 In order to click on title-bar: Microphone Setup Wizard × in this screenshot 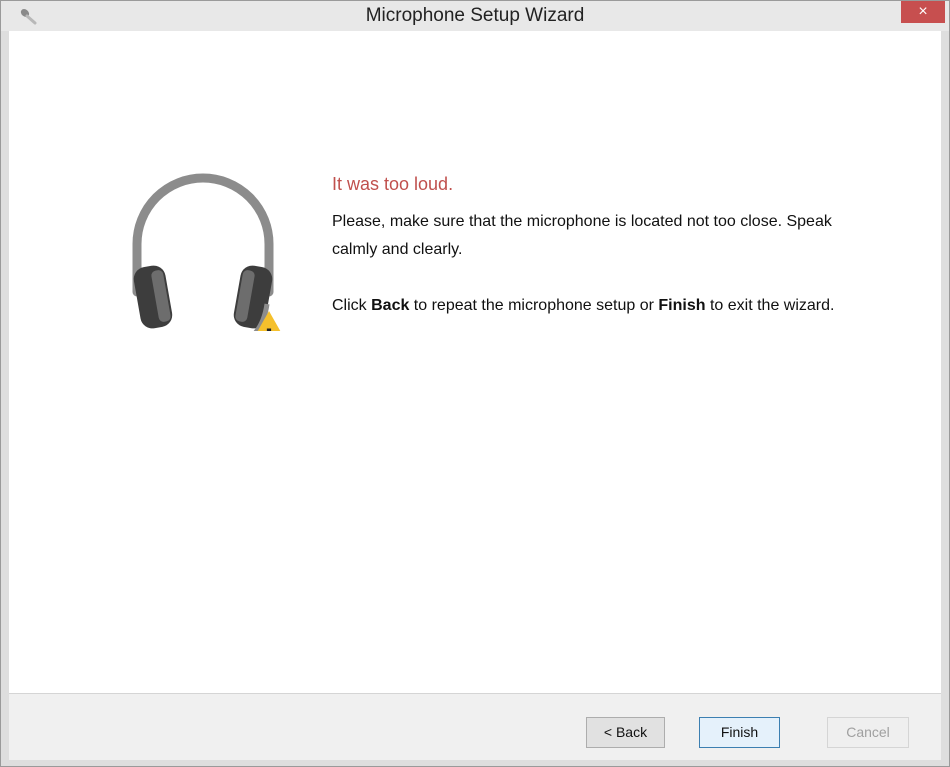, I will do `click(475, 16)`.